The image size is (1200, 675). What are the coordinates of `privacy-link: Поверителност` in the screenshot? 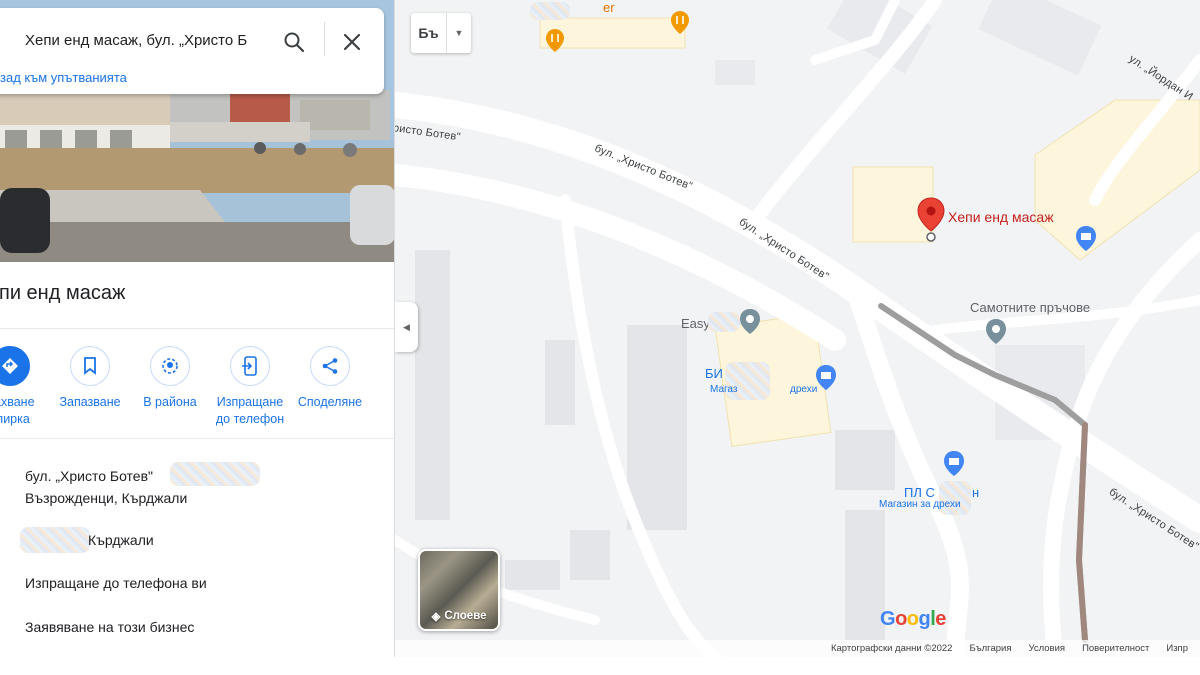 It's located at (1115, 648).